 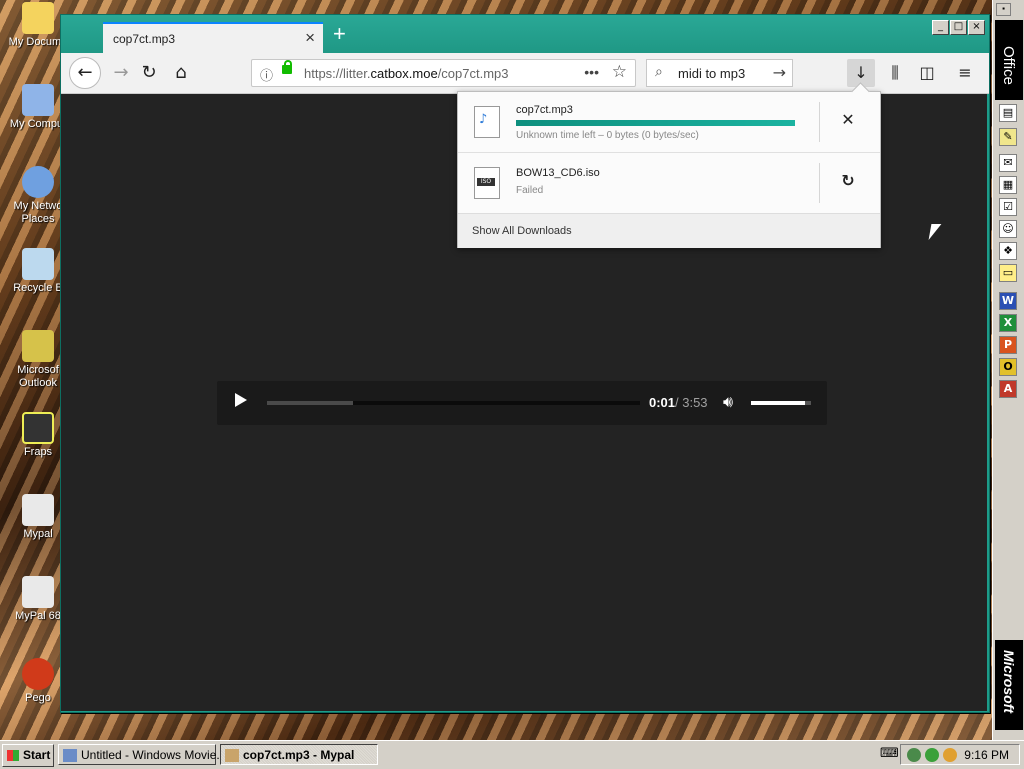 What do you see at coordinates (453, 403) in the screenshot?
I see `seek-bar` at bounding box center [453, 403].